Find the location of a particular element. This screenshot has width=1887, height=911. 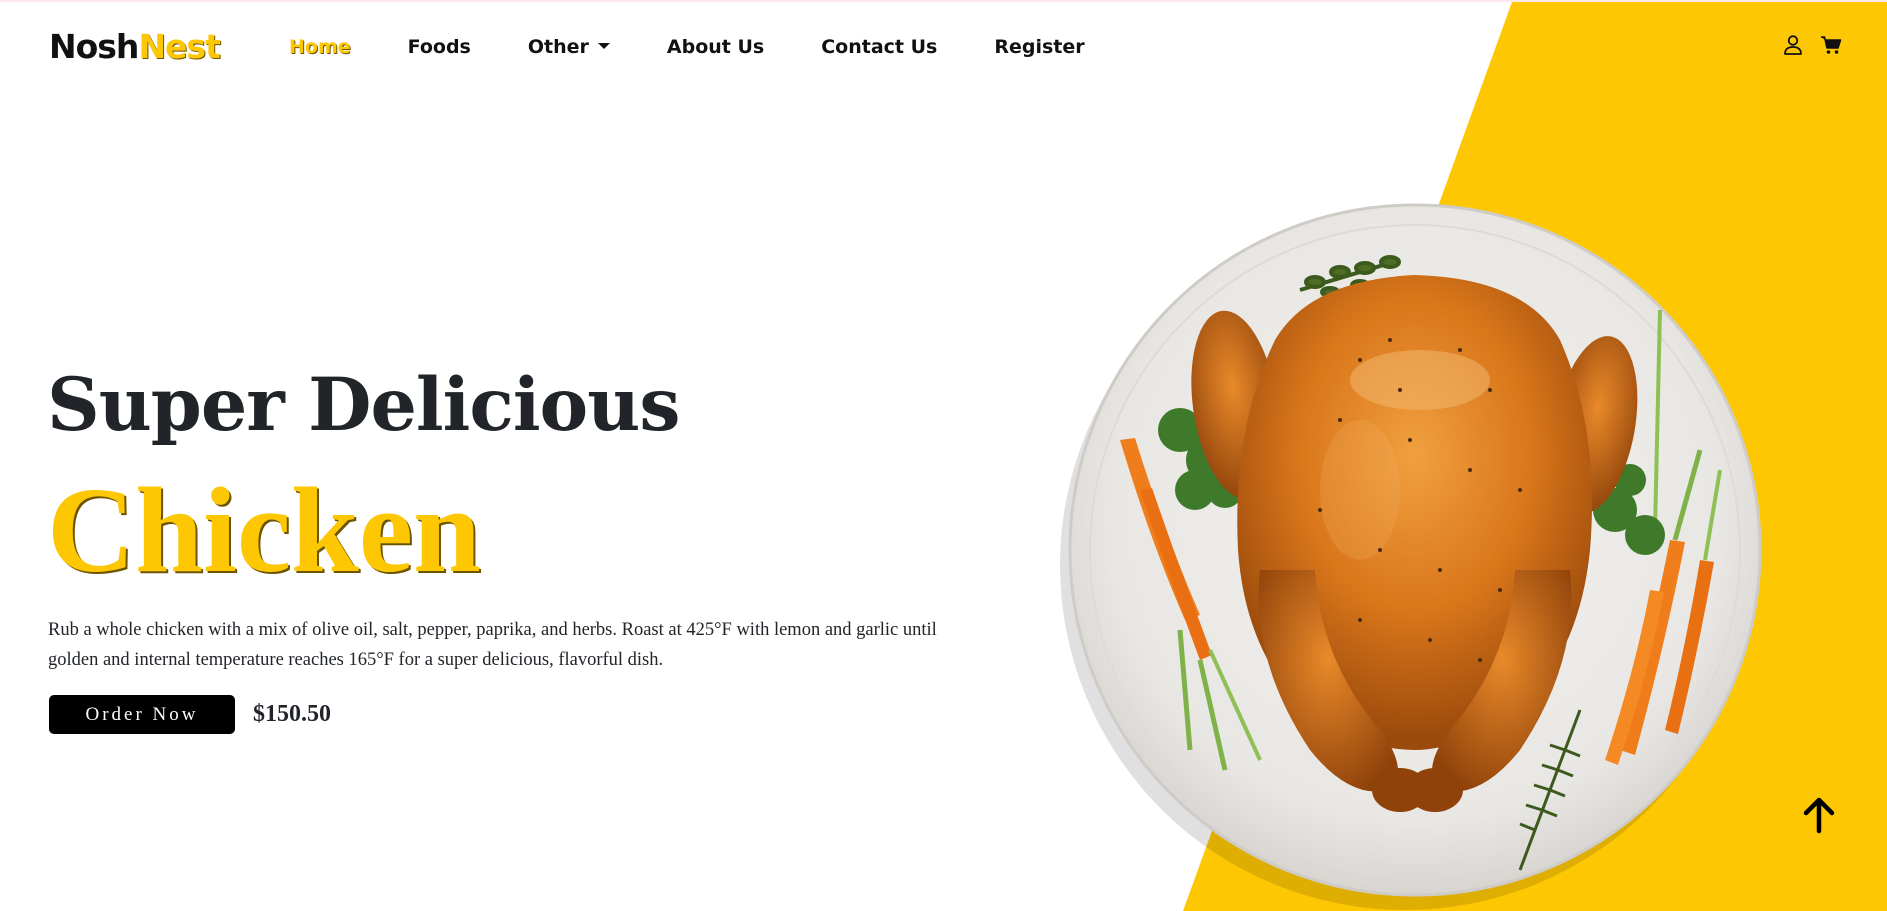

hero-title: Super Delicious is located at coordinates (363, 405).